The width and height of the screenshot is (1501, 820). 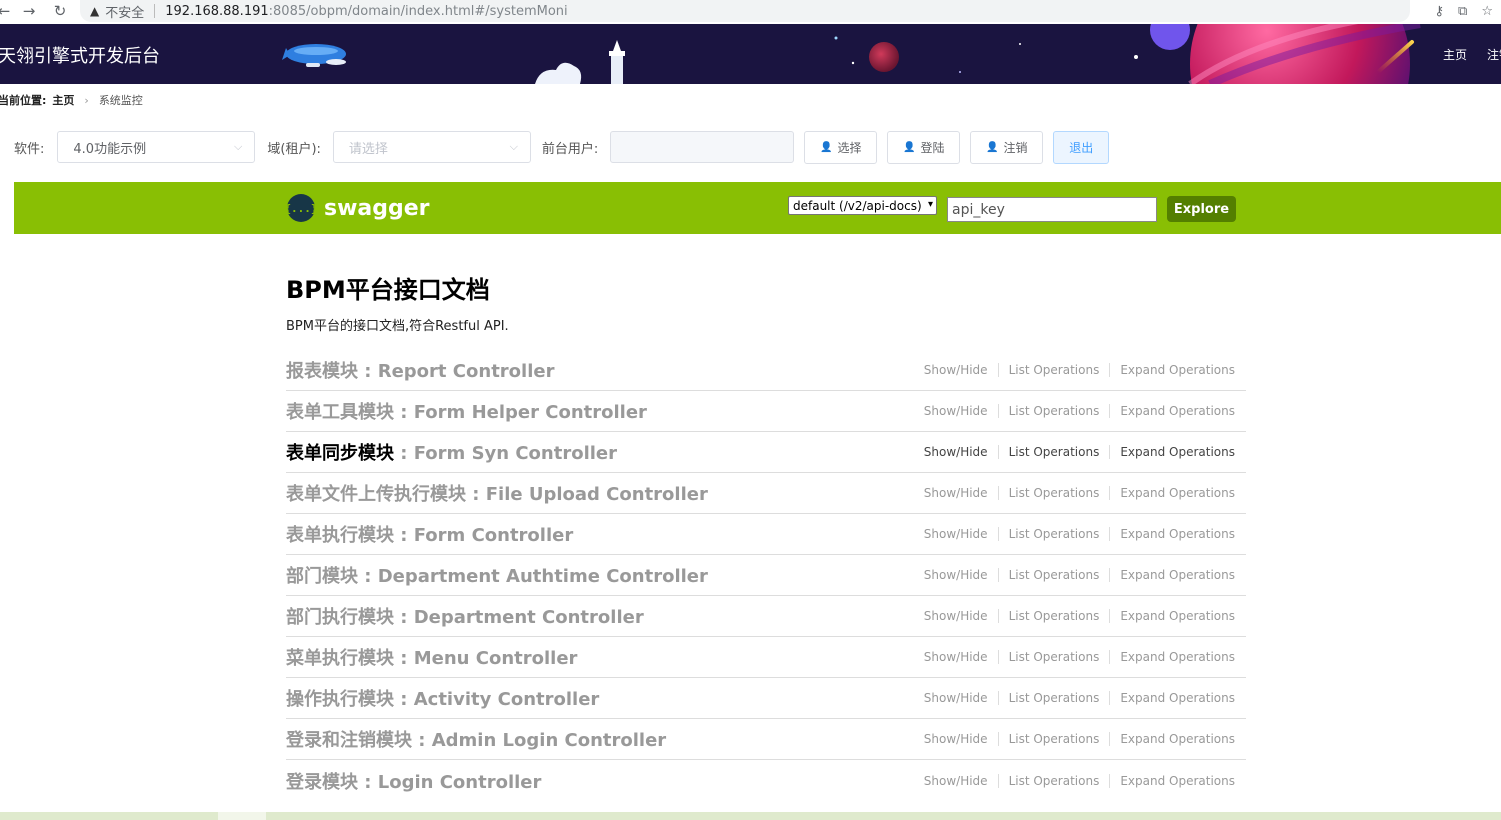 What do you see at coordinates (322, 371) in the screenshot?
I see `resource-title-cn: 报表模块` at bounding box center [322, 371].